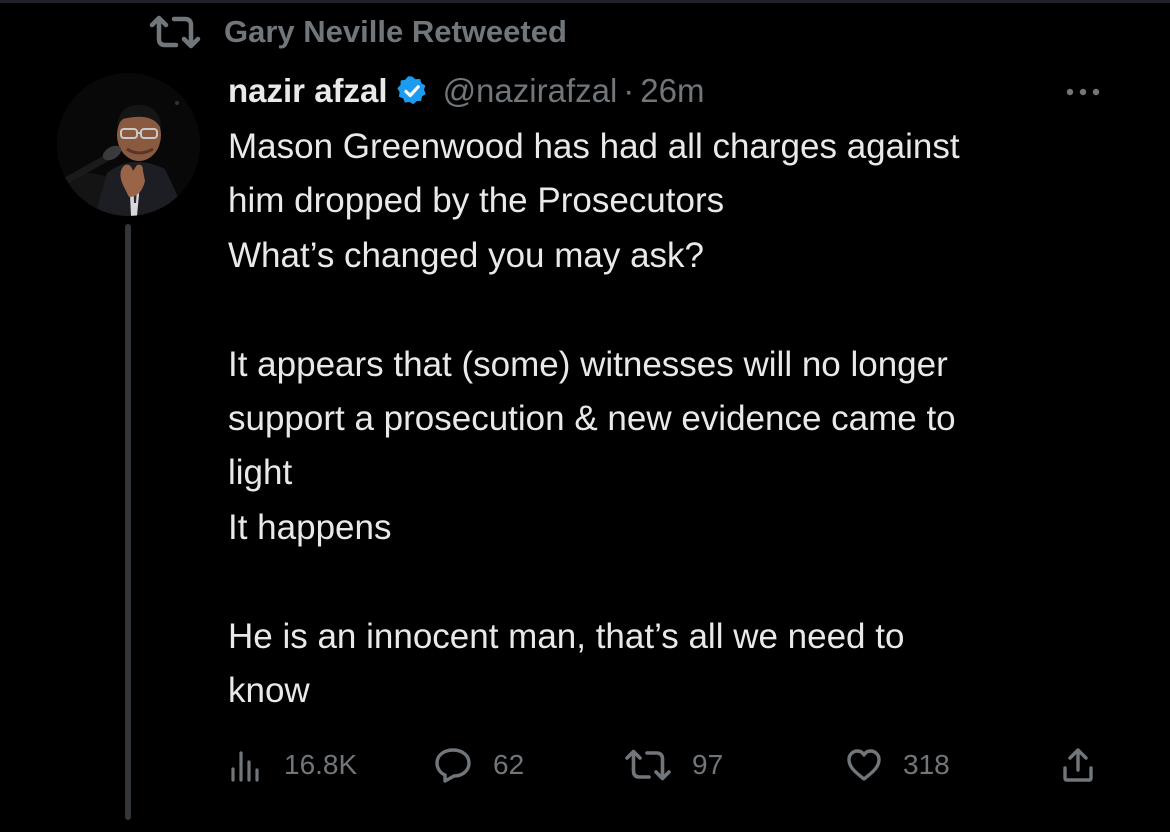  I want to click on share-icon, so click(1078, 765).